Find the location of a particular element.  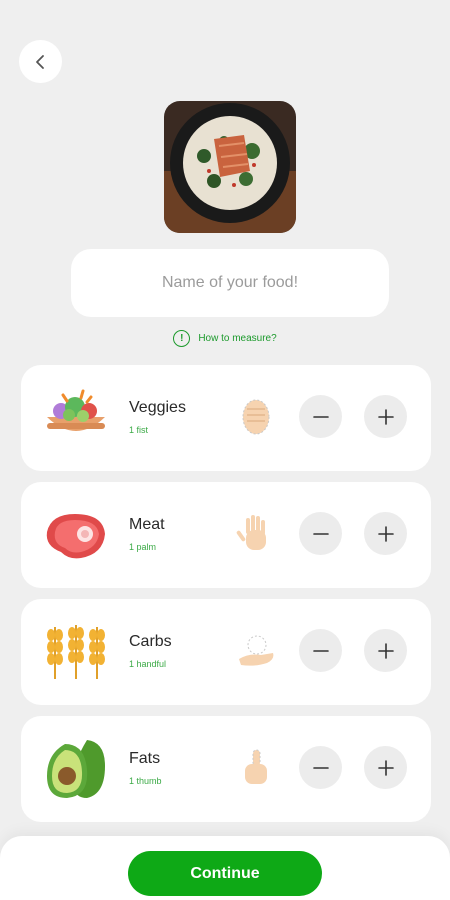

food-group-name: Meat is located at coordinates (147, 524).